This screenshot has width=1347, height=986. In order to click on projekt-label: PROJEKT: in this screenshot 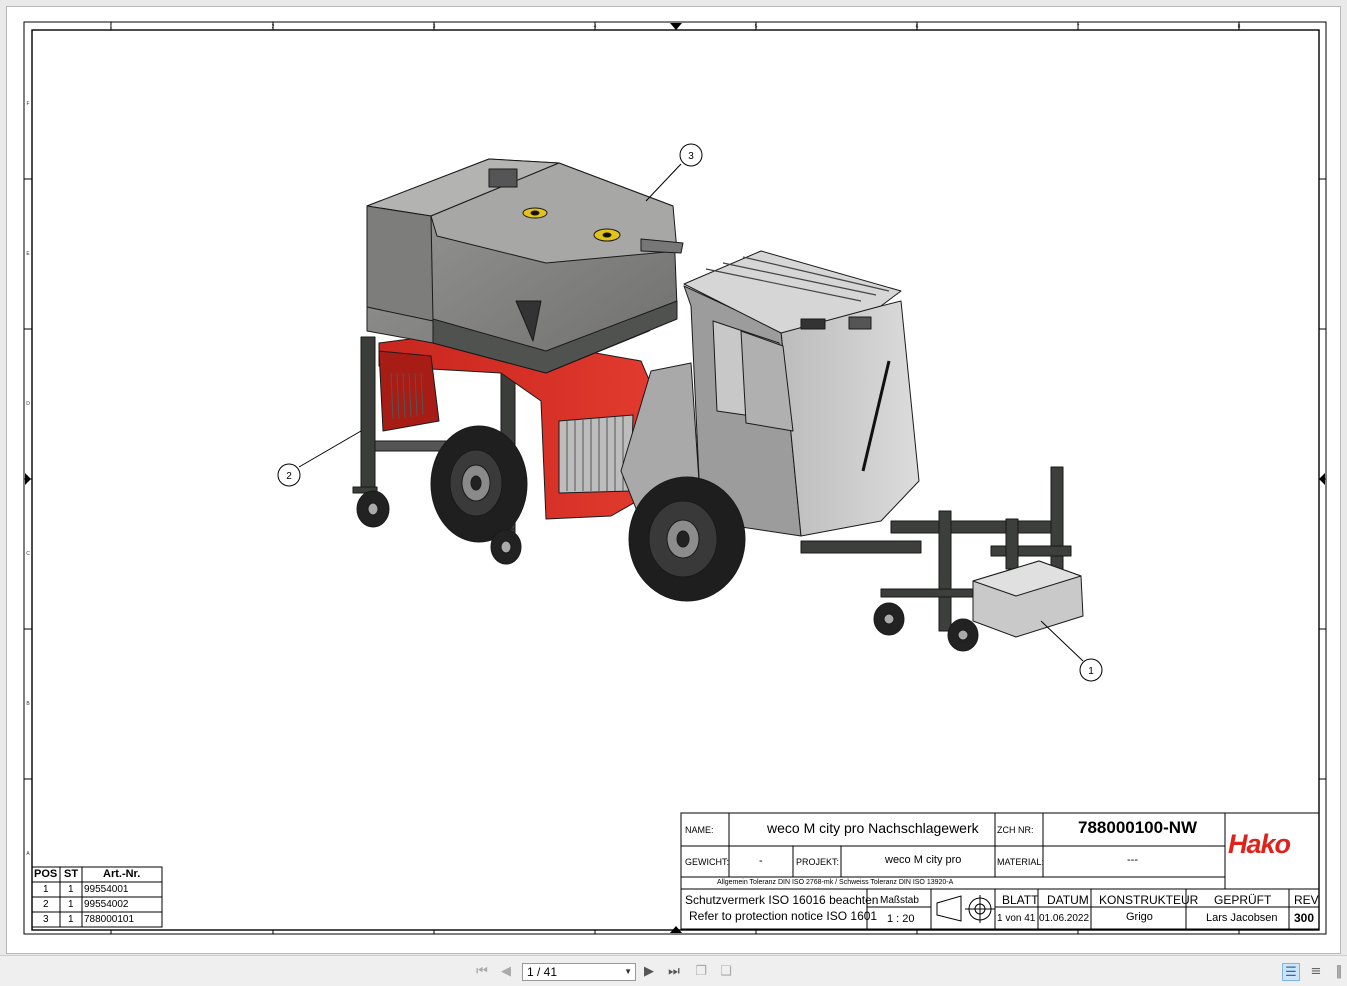, I will do `click(818, 862)`.